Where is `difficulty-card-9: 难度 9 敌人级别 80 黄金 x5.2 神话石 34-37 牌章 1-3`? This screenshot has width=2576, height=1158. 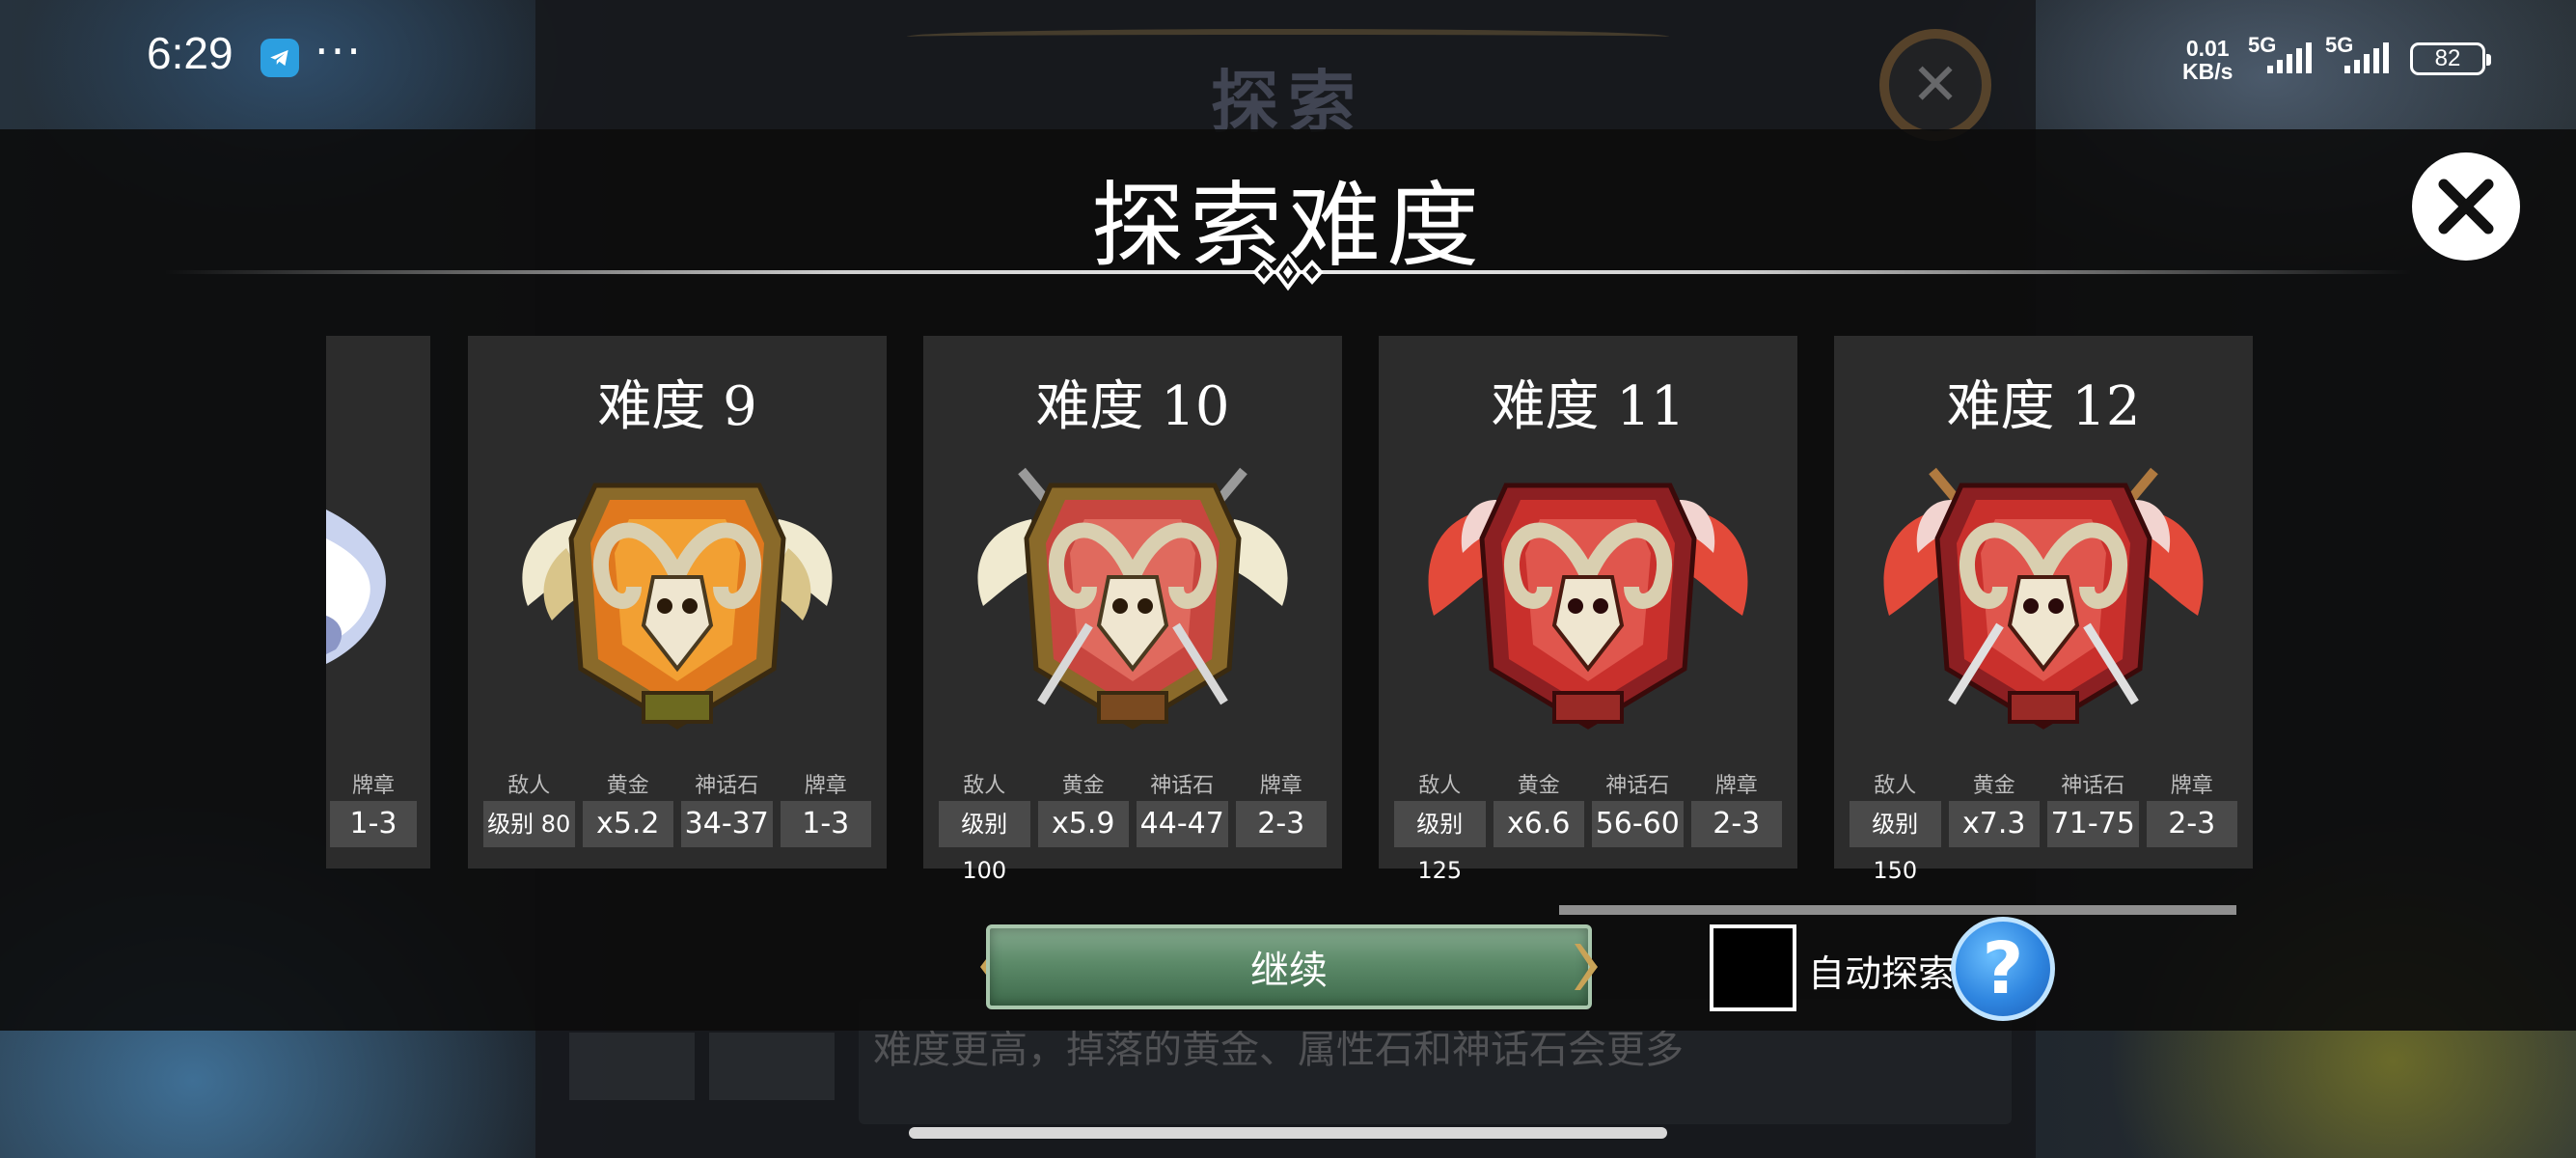
difficulty-card-9: 难度 9 敌人级别 80 黄金 x5.2 神话石 34-37 牌章 1-3 is located at coordinates (677, 602).